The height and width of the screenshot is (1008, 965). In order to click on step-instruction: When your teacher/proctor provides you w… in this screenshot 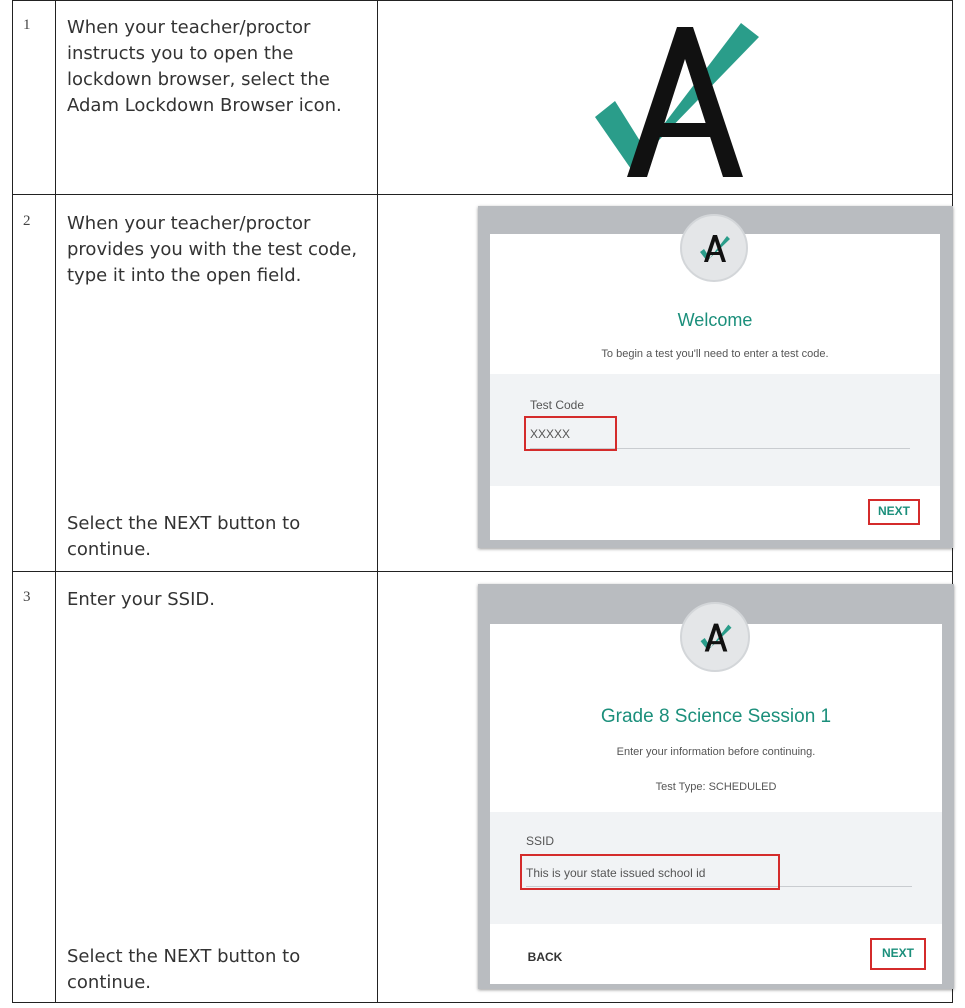, I will do `click(212, 249)`.